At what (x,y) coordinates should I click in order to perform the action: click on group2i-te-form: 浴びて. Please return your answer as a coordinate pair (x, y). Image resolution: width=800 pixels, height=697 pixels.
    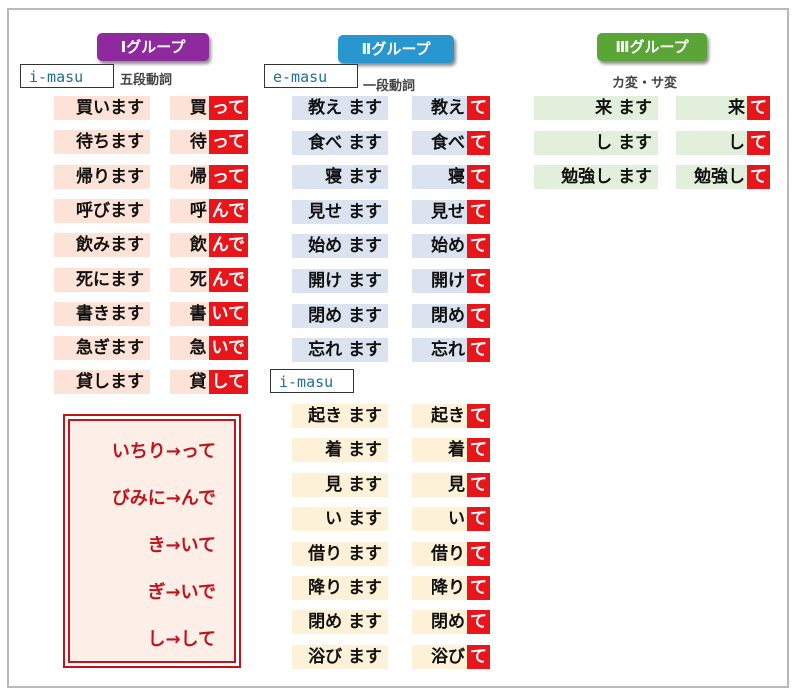
    Looking at the image, I should click on (451, 656).